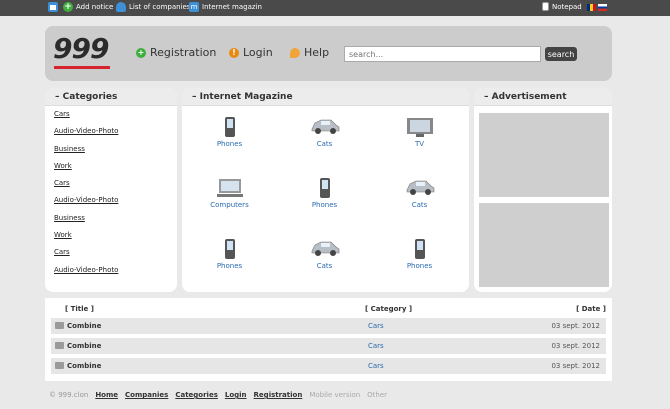 Image resolution: width=670 pixels, height=409 pixels. I want to click on tv-icon, so click(419, 127).